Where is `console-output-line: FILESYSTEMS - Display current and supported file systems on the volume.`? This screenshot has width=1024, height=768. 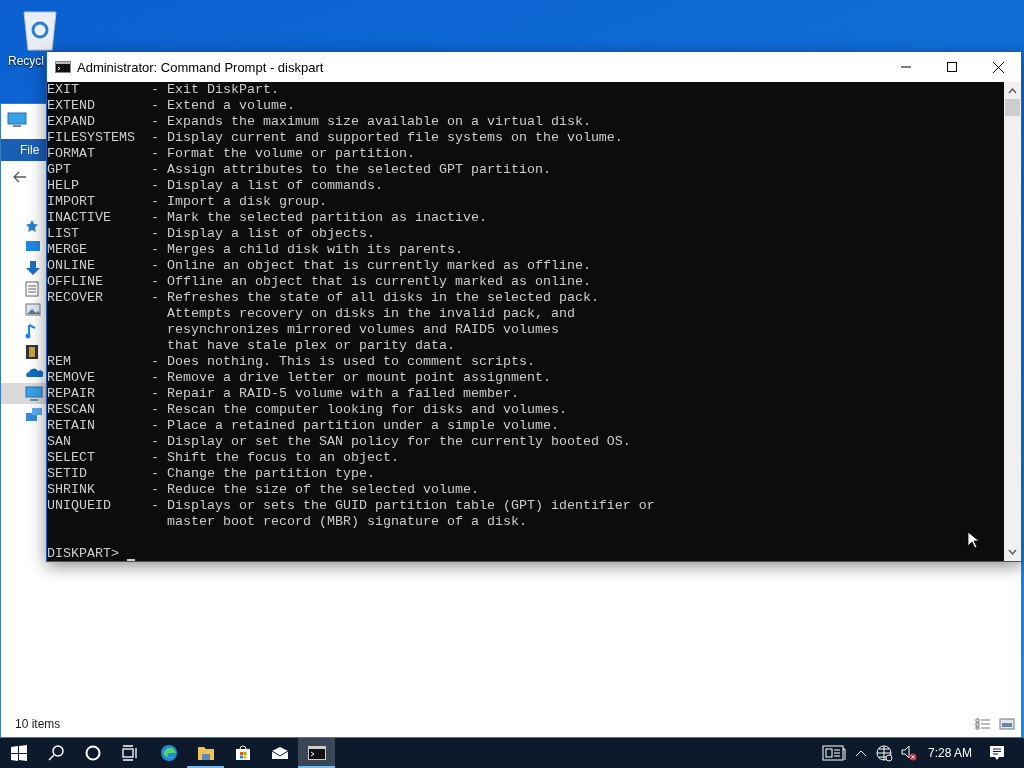 console-output-line: FILESYSTEMS - Display current and supported file systems on the volume. is located at coordinates (335, 137).